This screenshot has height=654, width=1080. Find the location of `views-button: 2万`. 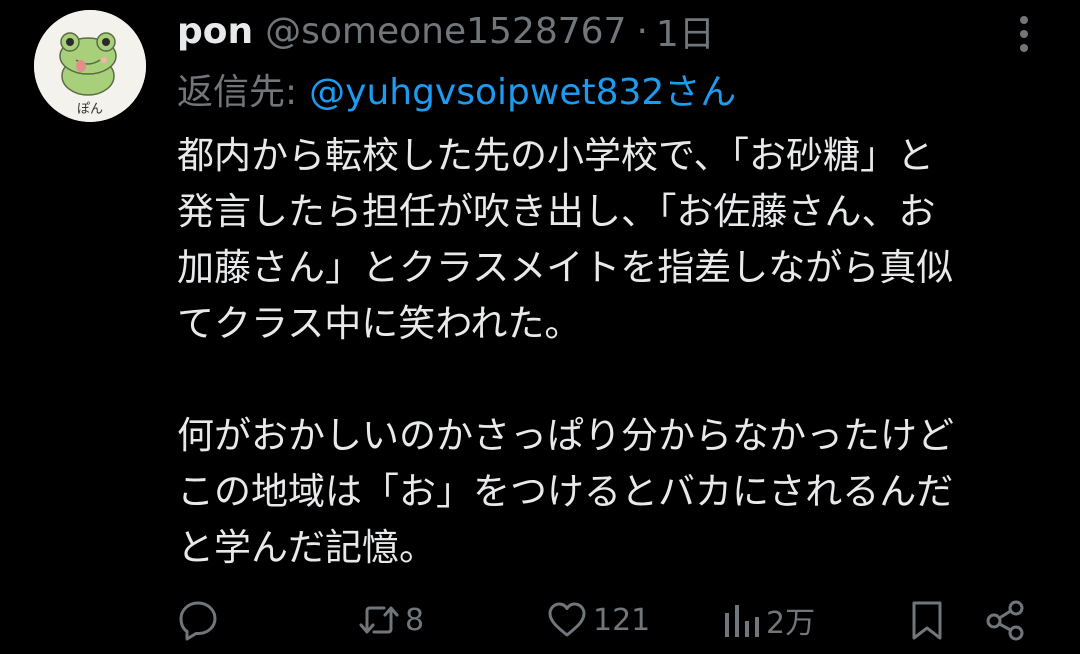

views-button: 2万 is located at coordinates (768, 620).